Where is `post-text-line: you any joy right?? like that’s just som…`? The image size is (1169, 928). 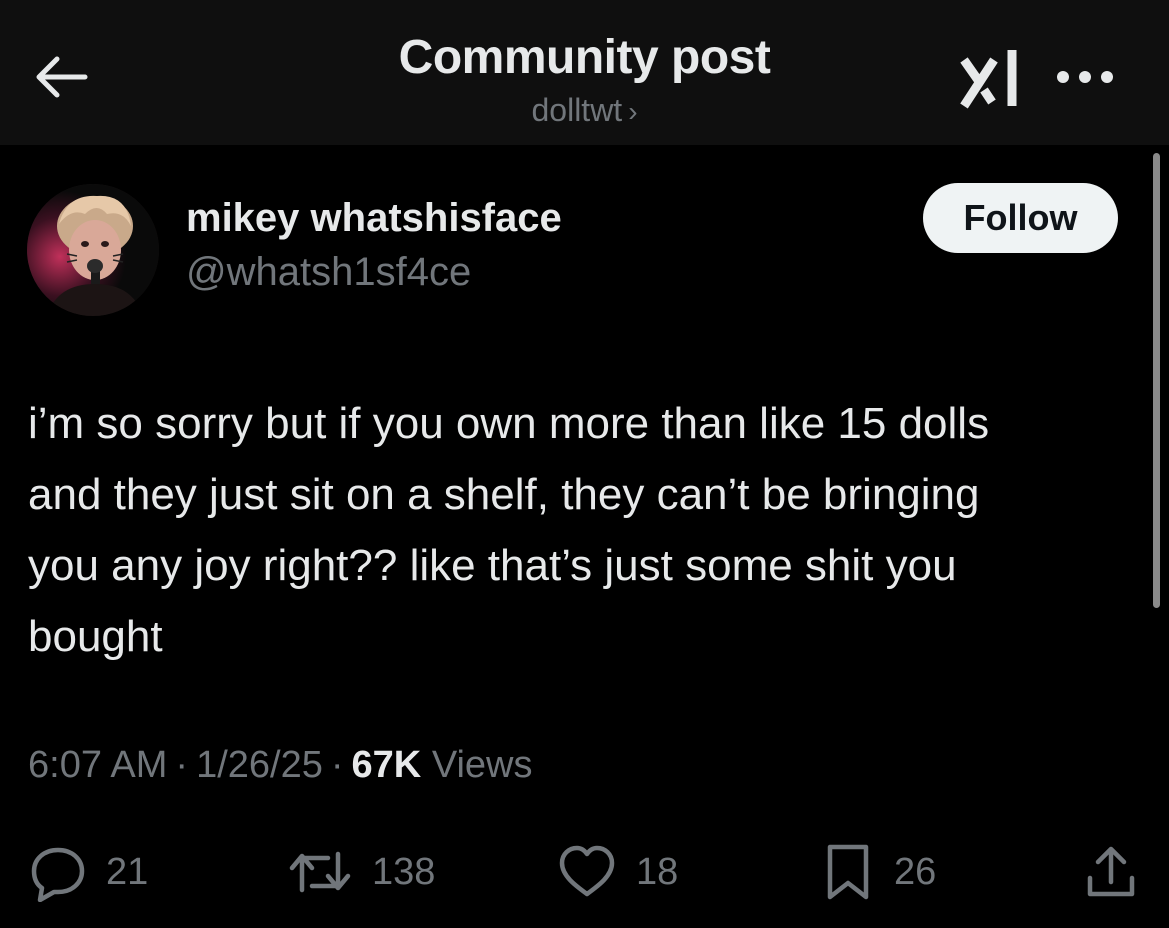 post-text-line: you any joy right?? like that’s just som… is located at coordinates (492, 565).